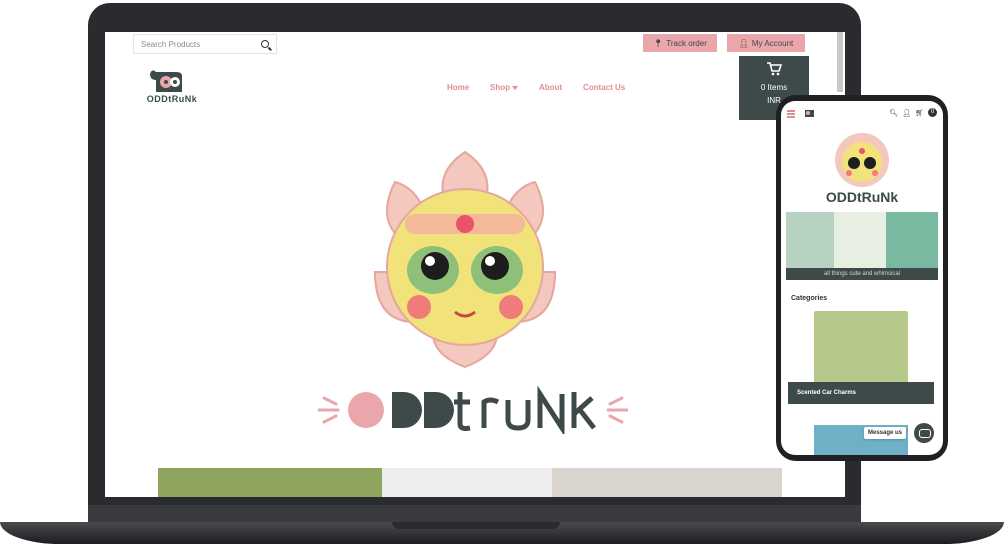  Describe the element at coordinates (791, 114) in the screenshot. I see `hamburger-menu-icon` at that location.